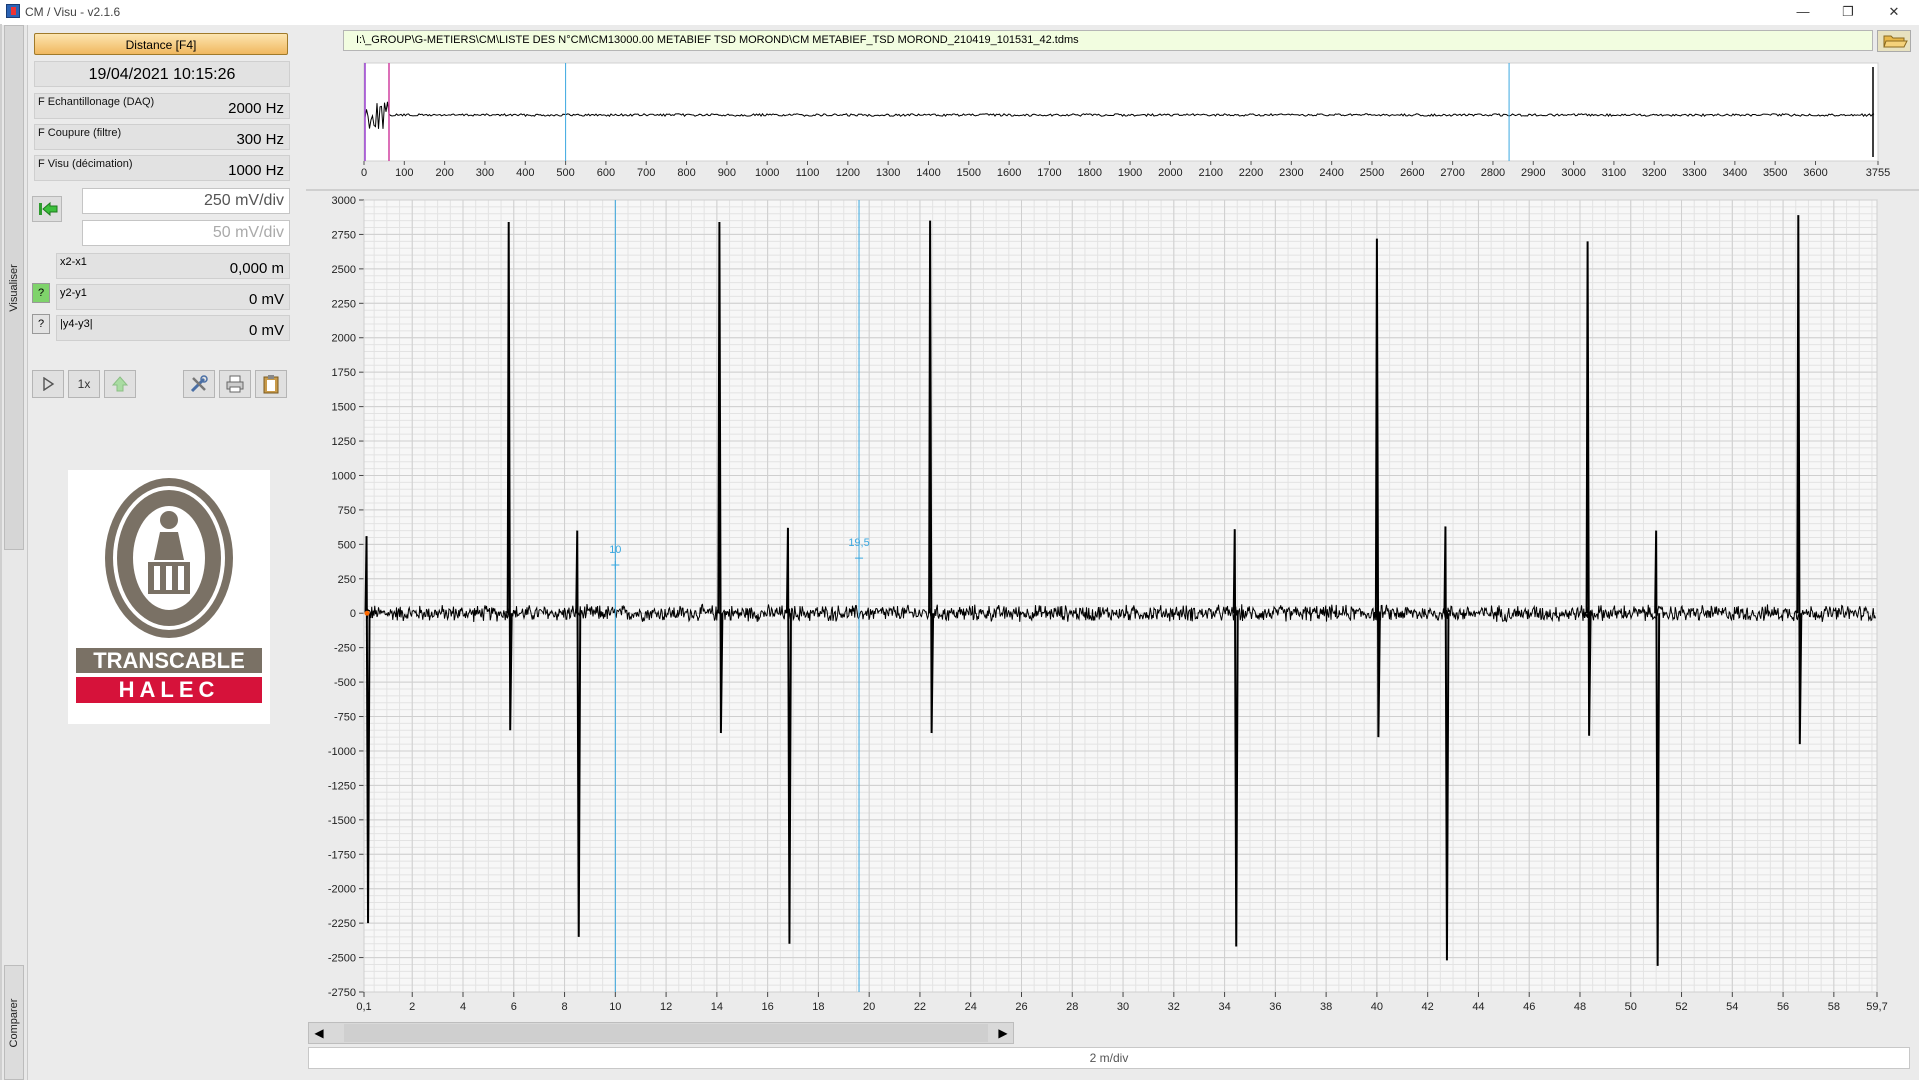  Describe the element at coordinates (1021, 1007) in the screenshot. I see `x-tick-label: 26` at that location.